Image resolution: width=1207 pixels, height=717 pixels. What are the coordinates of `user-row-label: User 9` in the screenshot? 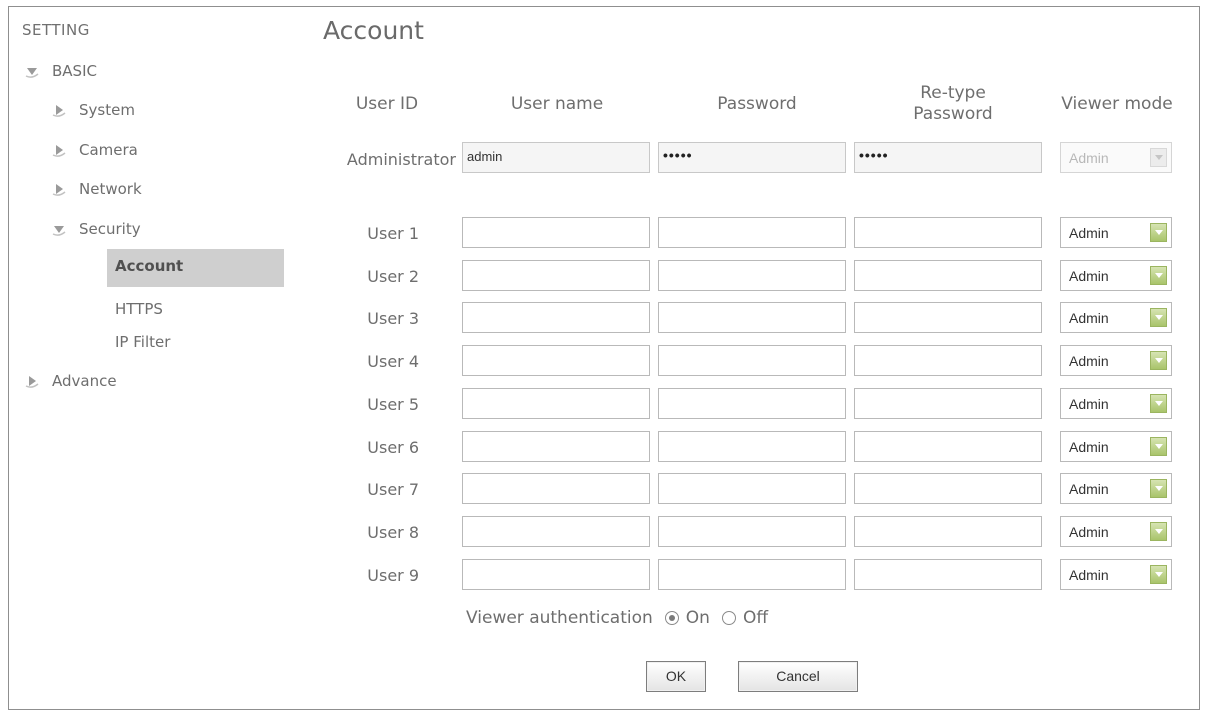 It's located at (393, 575).